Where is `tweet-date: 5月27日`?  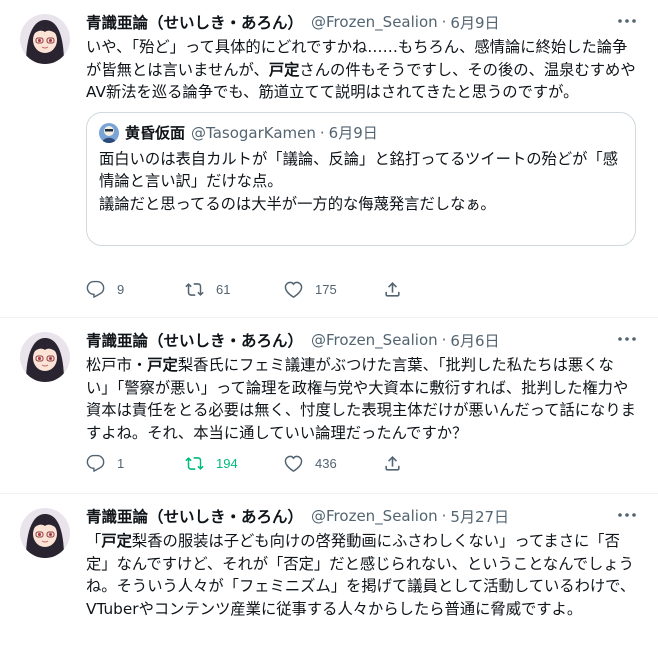
tweet-date: 5月27日 is located at coordinates (479, 516).